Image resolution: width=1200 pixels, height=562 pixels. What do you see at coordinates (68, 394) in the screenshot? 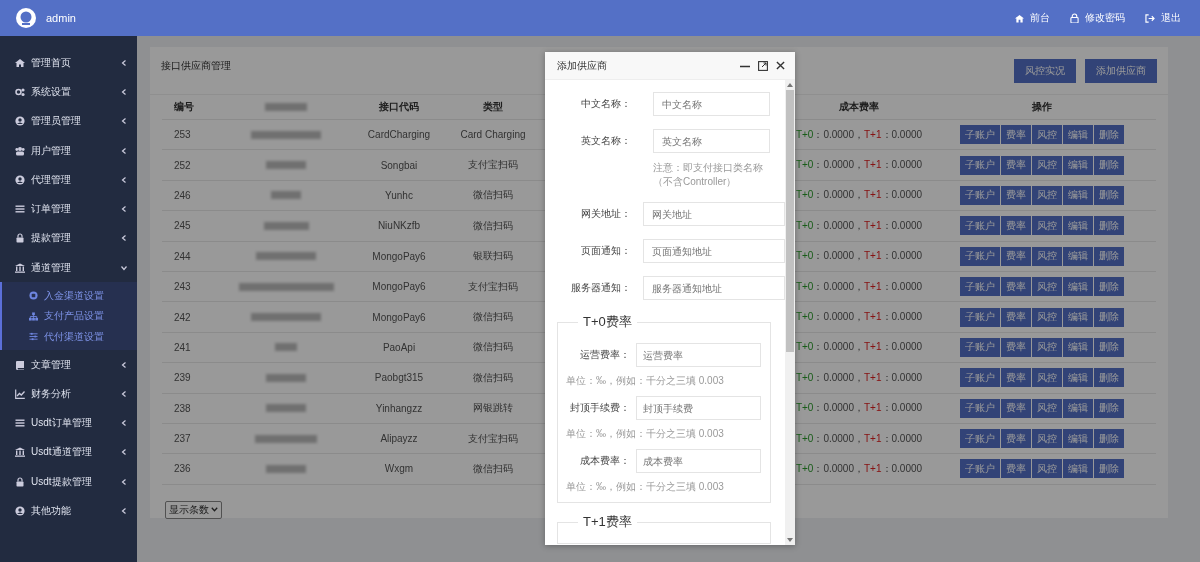
I see `nav-item: 财务分析` at bounding box center [68, 394].